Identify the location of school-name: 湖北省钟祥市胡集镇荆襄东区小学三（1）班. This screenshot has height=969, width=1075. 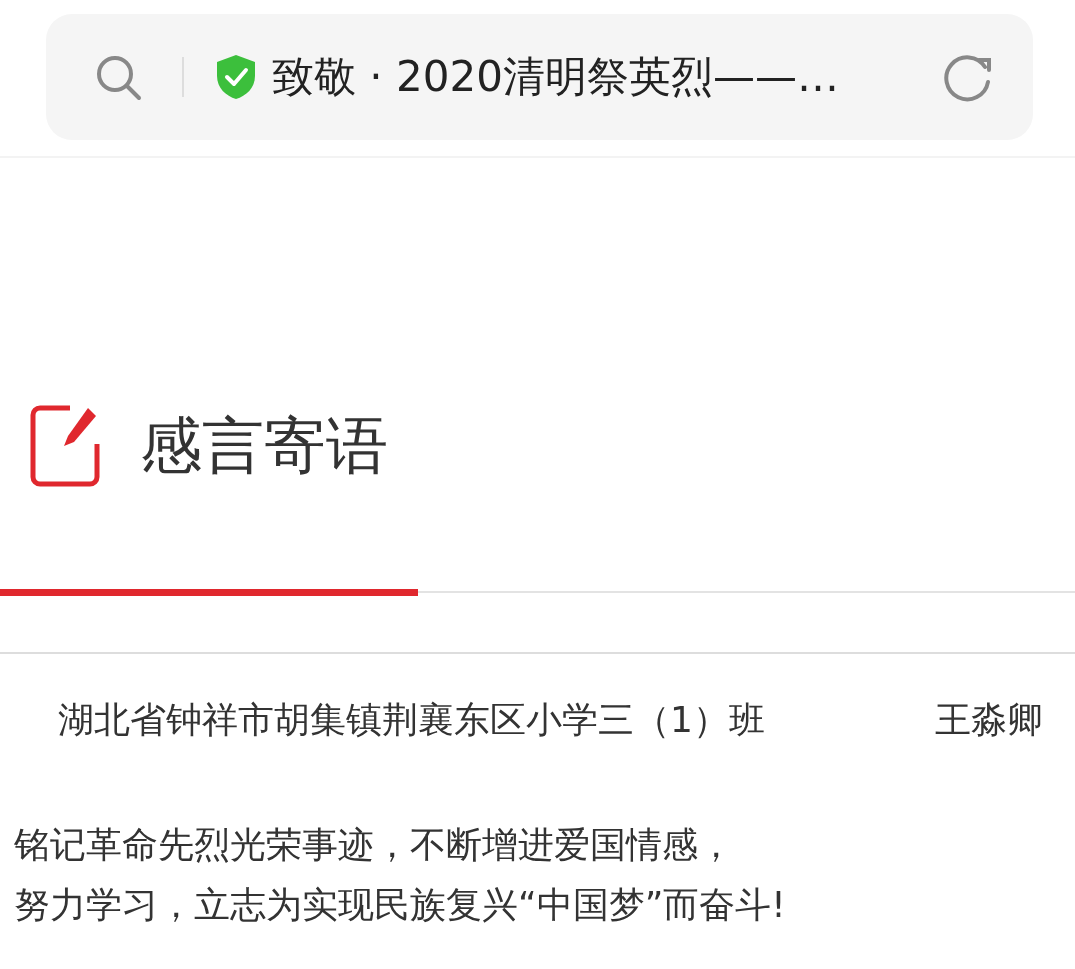
(411, 720).